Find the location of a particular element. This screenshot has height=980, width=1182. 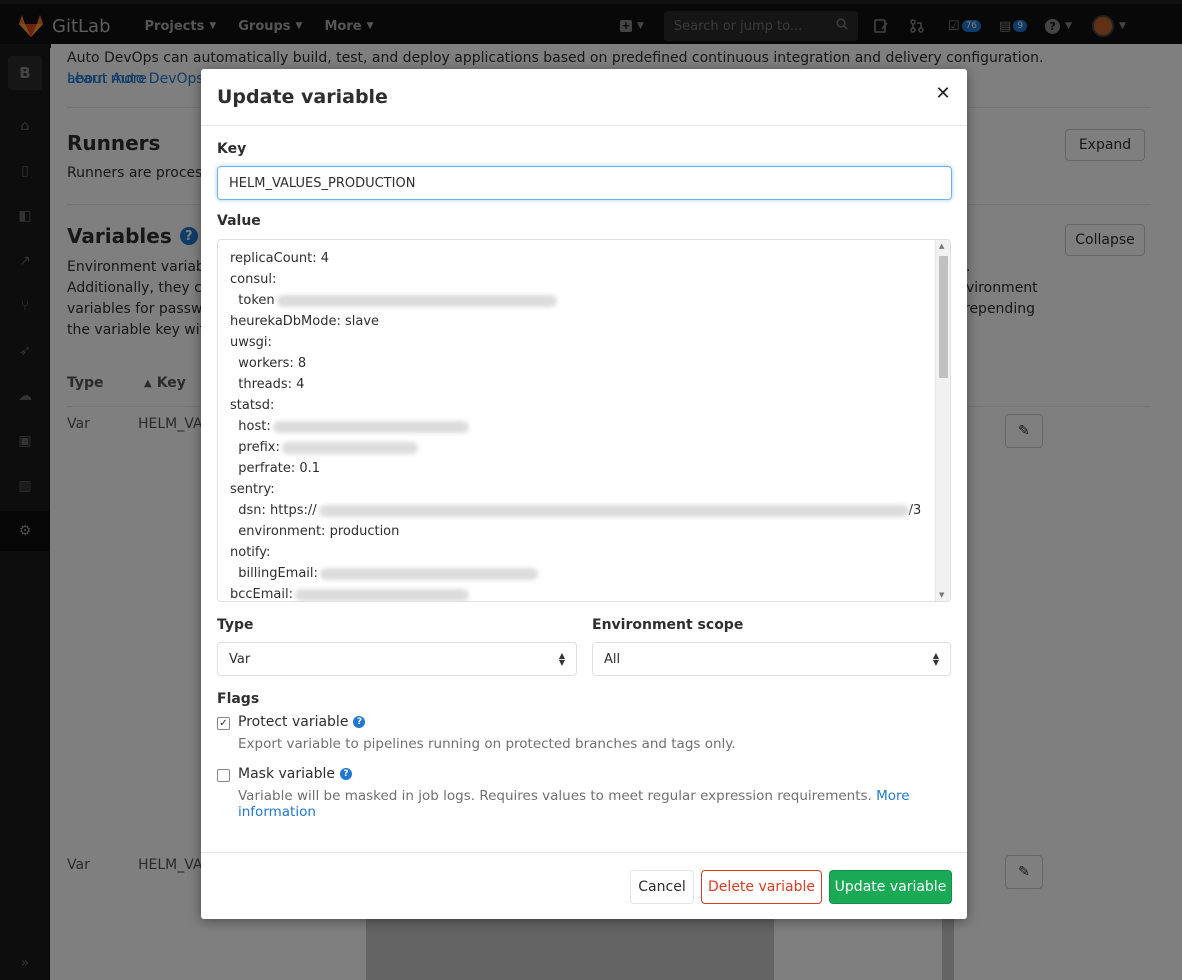

value-line-text: replicaCount: 4 is located at coordinates (280, 258).